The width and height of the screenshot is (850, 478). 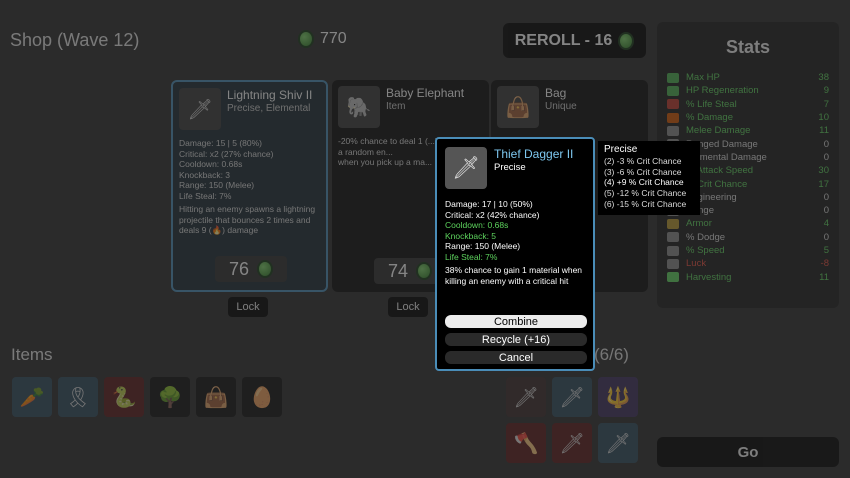 I want to click on stat-name: Ranged Damage, so click(x=722, y=144).